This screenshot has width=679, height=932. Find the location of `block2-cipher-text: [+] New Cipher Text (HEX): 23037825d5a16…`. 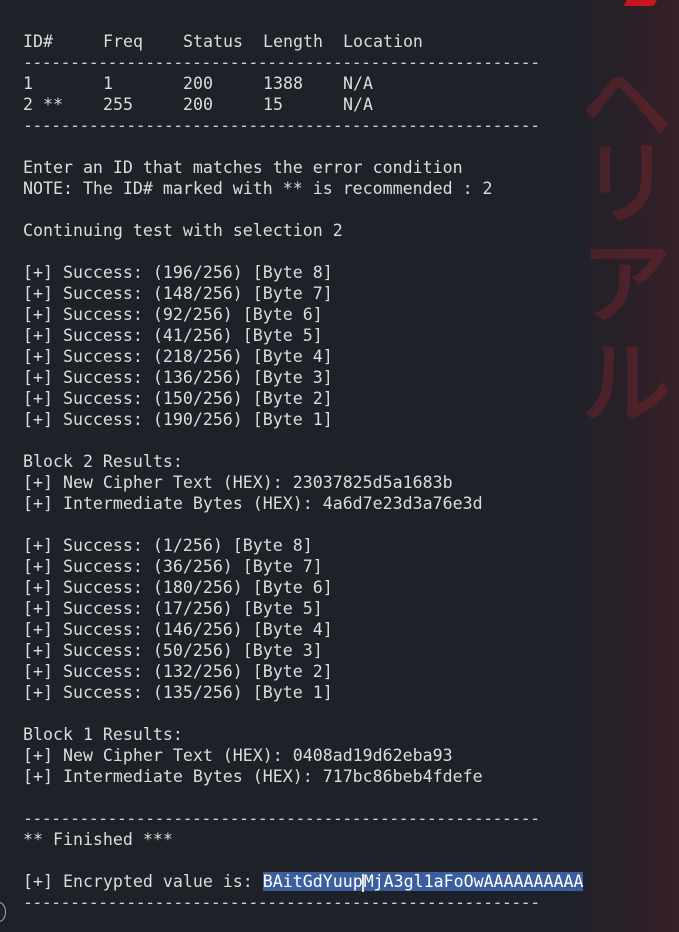

block2-cipher-text: [+] New Cipher Text (HEX): 23037825d5a16… is located at coordinates (238, 482).